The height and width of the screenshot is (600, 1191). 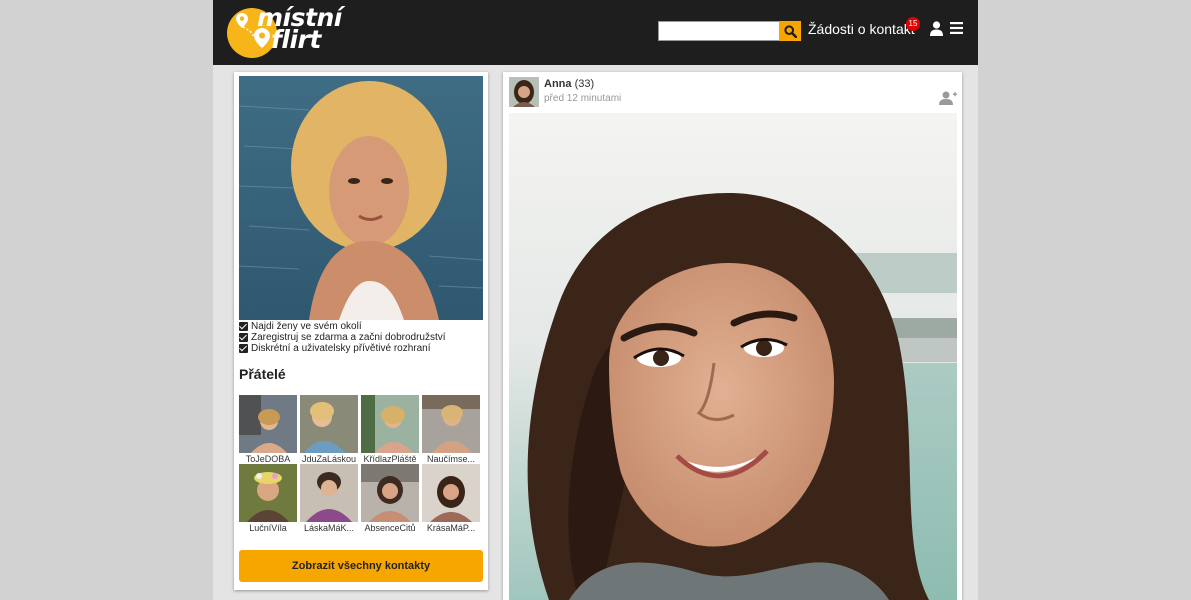 I want to click on feature-item: Najdi ženy ve svém okolí, so click(x=361, y=326).